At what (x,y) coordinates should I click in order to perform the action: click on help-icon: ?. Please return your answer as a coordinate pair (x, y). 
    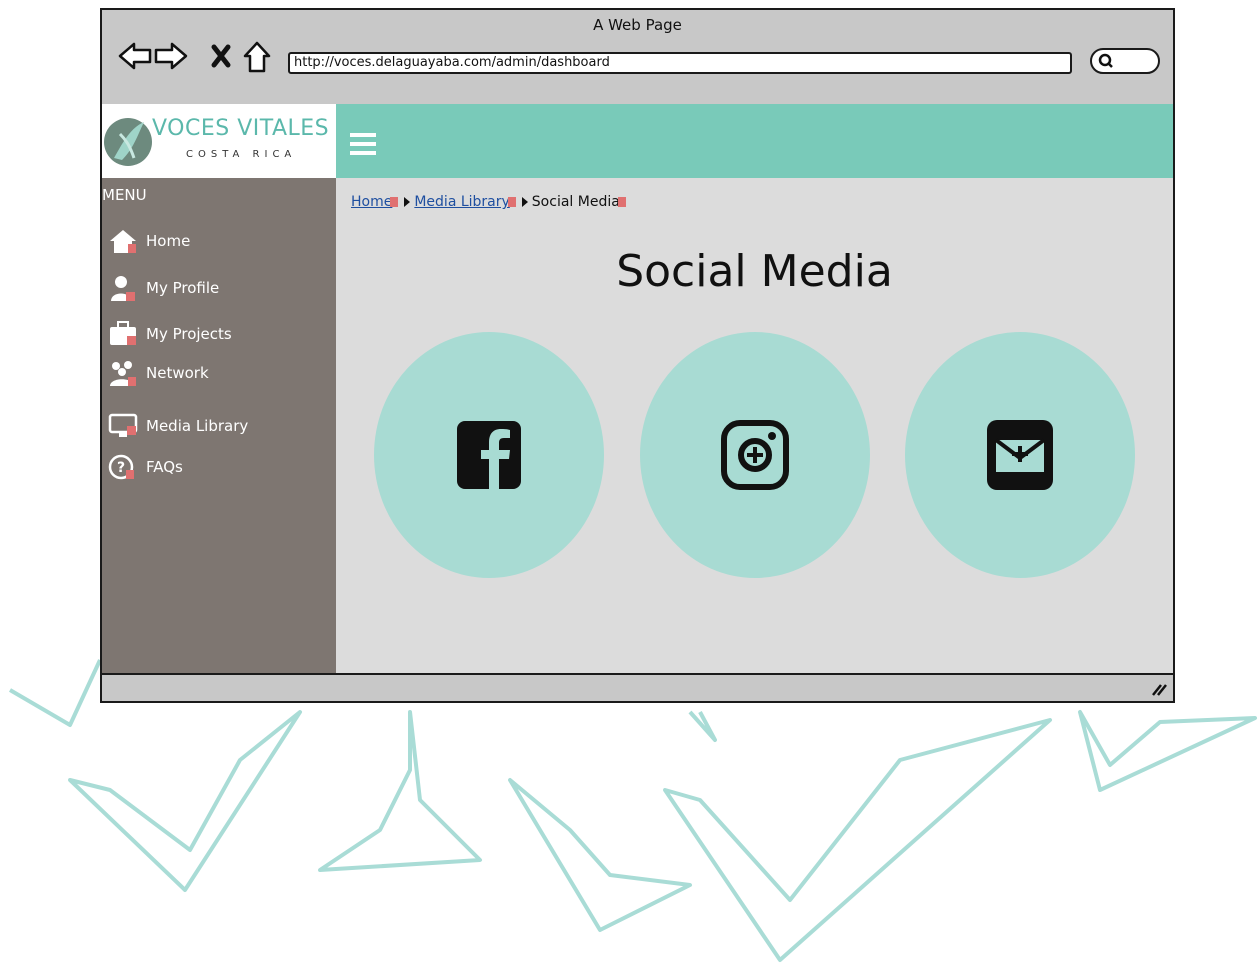
    Looking at the image, I should click on (121, 467).